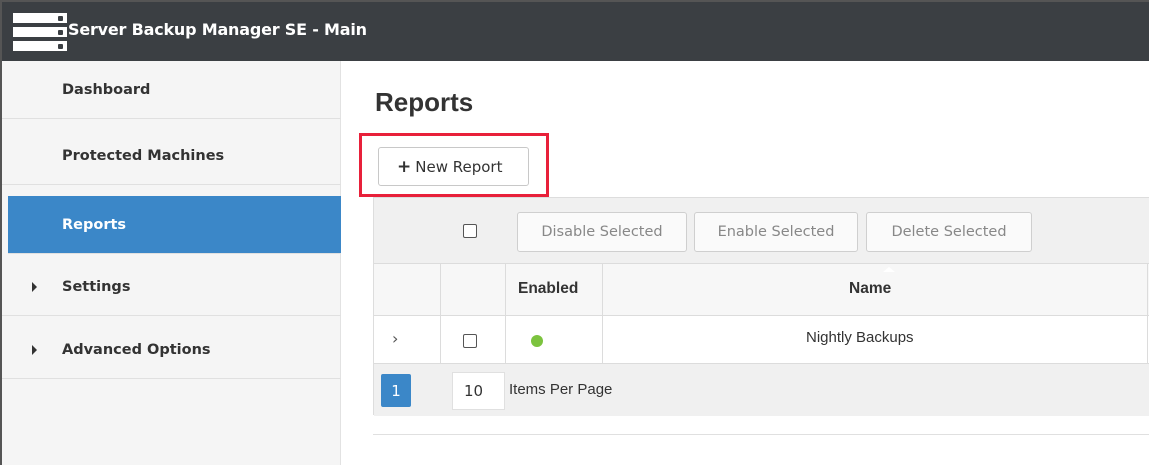  I want to click on sidebar-item-label: Settings, so click(96, 286).